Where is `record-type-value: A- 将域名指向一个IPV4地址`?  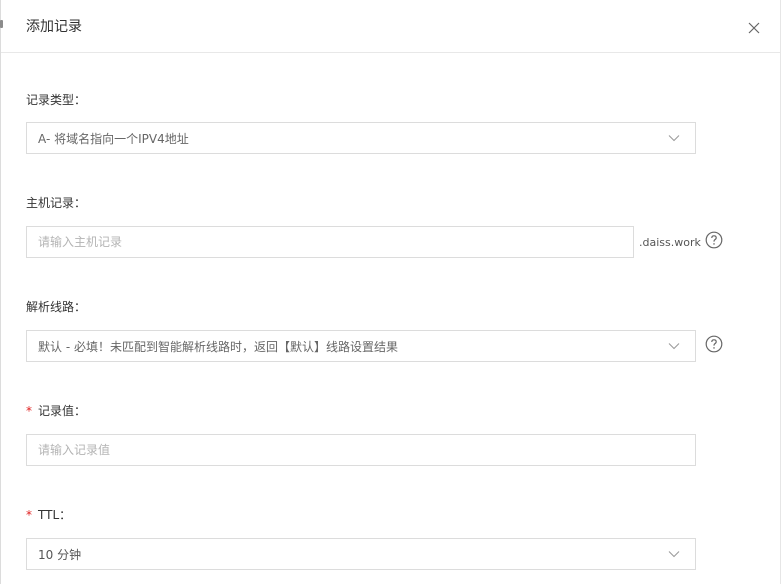
record-type-value: A- 将域名指向一个IPV4地址 is located at coordinates (113, 138).